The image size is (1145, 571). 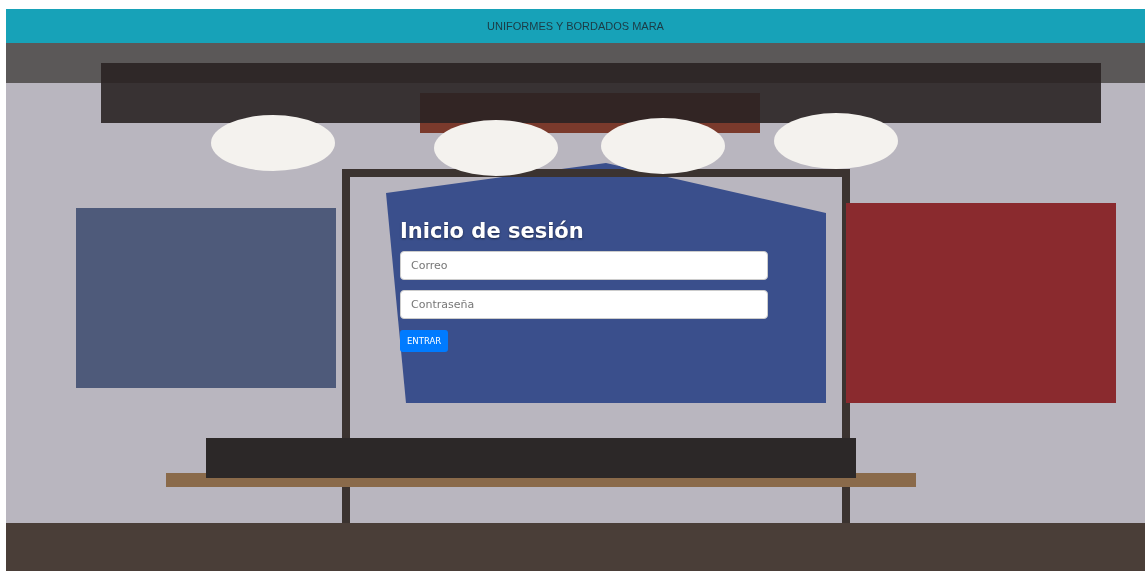 What do you see at coordinates (424, 341) in the screenshot?
I see `login-button: ENTRAR` at bounding box center [424, 341].